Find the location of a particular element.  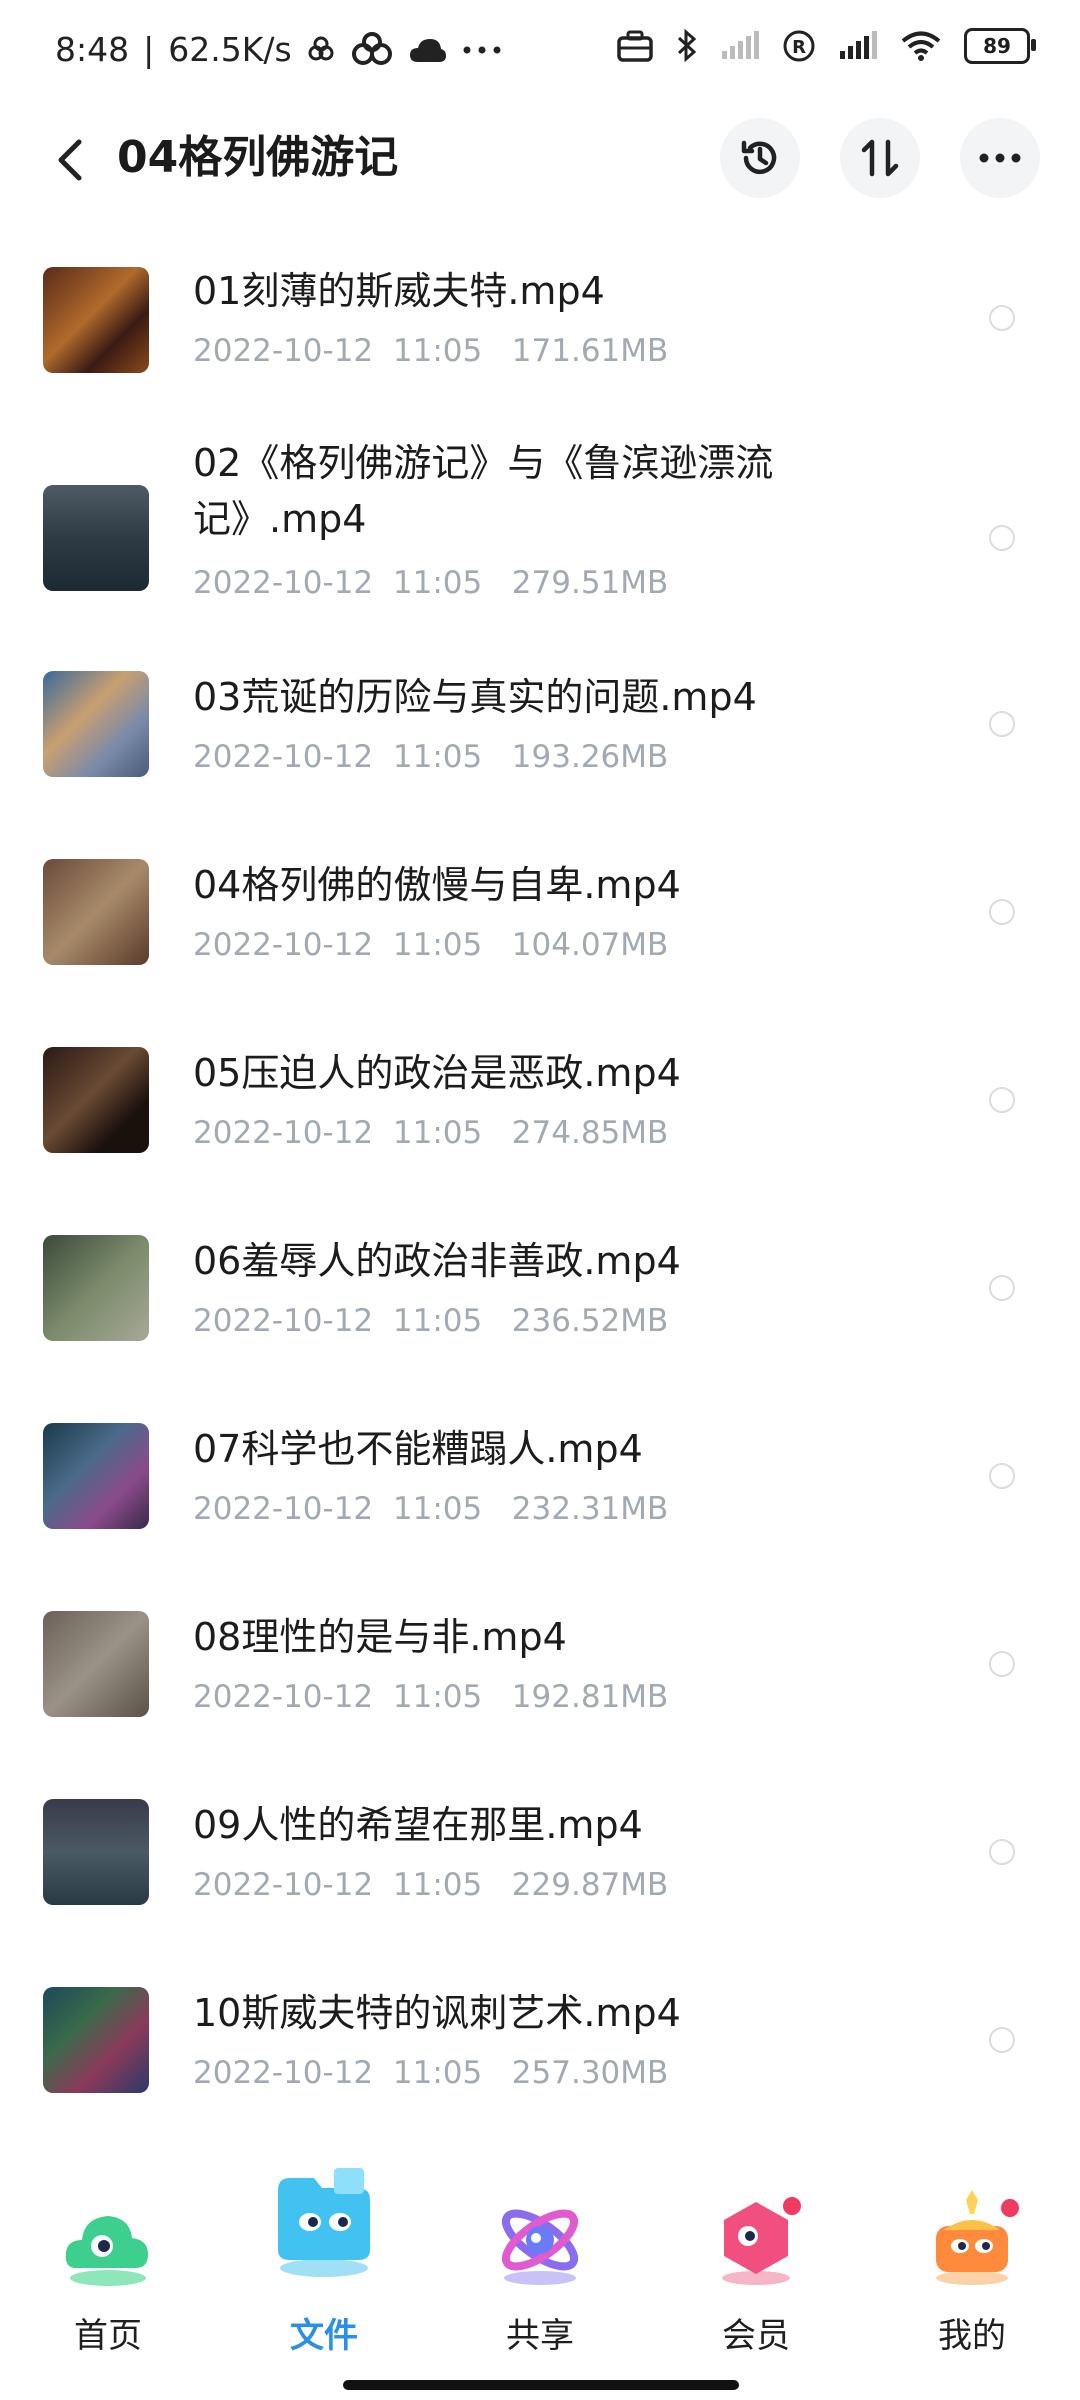

nav-share: 共享 is located at coordinates (540, 2270).